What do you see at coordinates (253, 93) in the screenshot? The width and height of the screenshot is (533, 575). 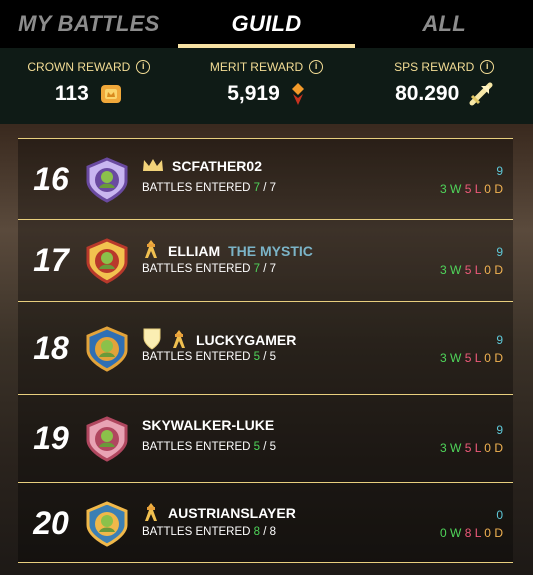 I see `merit-reward-value: 5,919` at bounding box center [253, 93].